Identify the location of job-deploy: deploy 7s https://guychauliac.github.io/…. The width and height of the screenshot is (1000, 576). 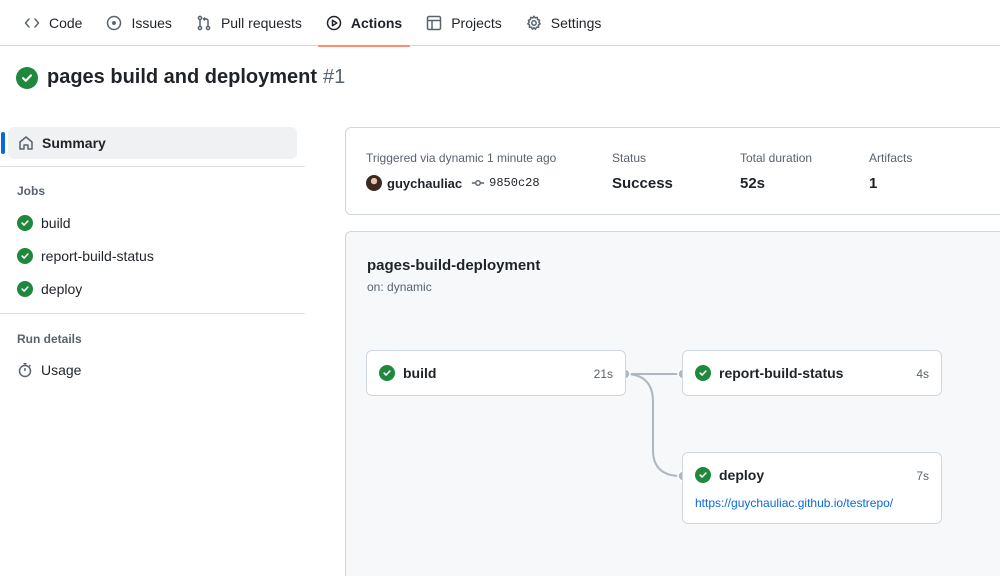
(812, 488).